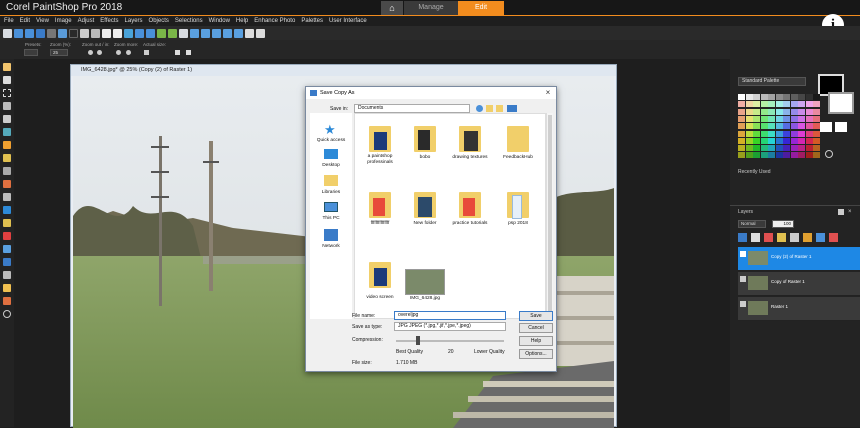 This screenshot has width=860, height=428. I want to click on actual-size-button, so click(146, 52).